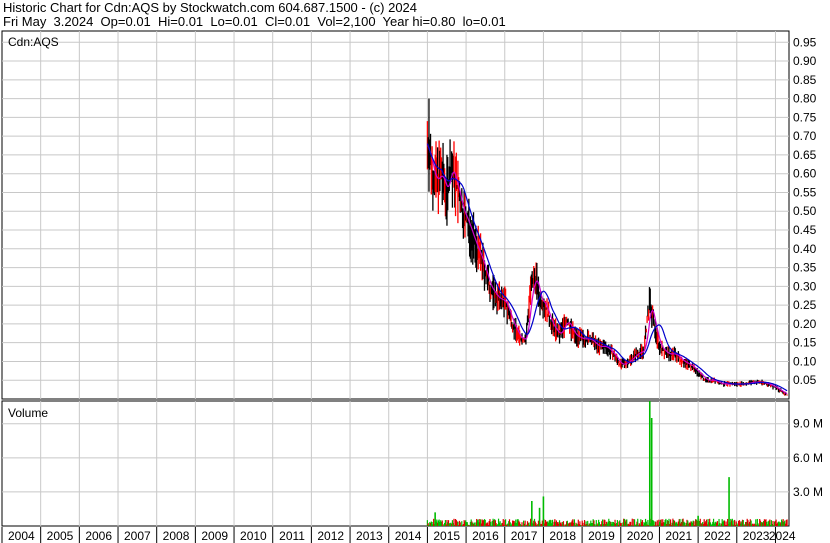  What do you see at coordinates (805, 42) in the screenshot?
I see `y-tick-label: 0.95` at bounding box center [805, 42].